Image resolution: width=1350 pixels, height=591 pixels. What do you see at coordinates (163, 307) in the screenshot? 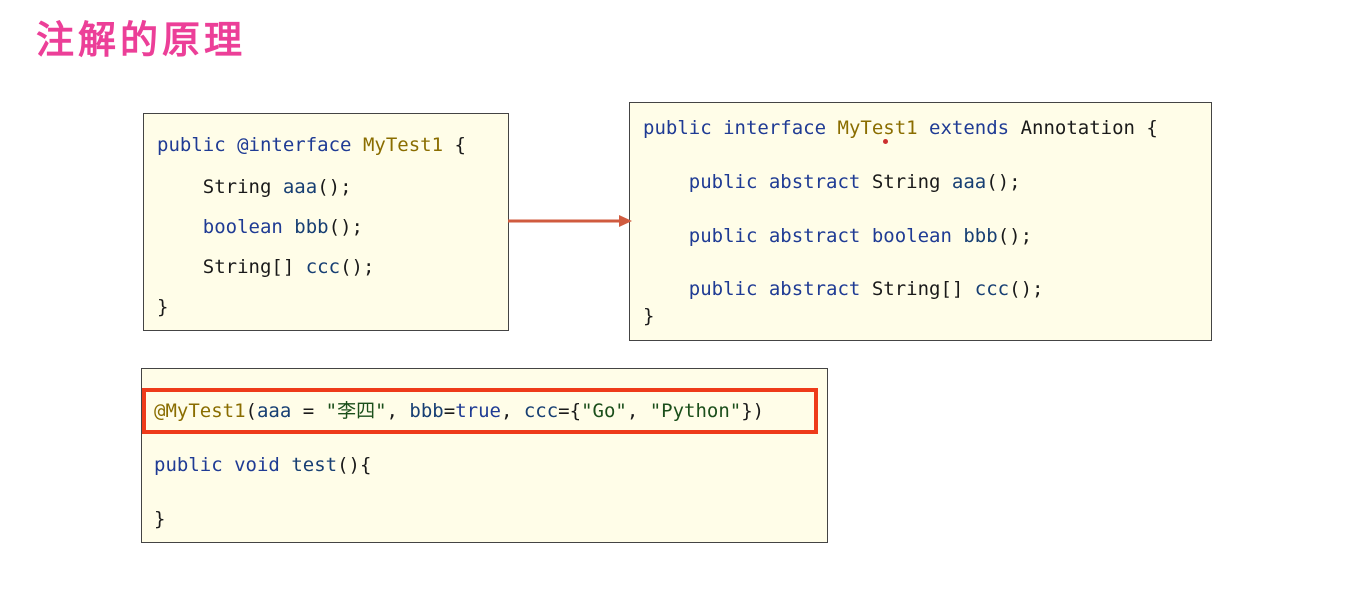
I see `left-panel-line: }` at bounding box center [163, 307].